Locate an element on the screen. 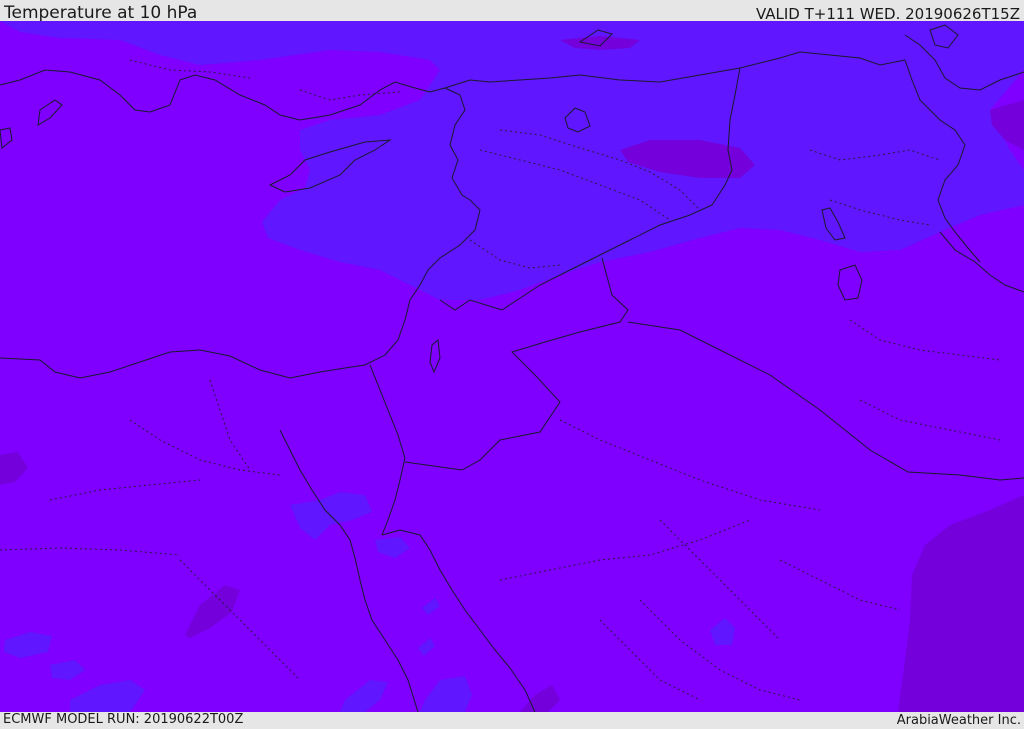  model-run-label: ECMWF MODEL RUN: 20190622T00Z is located at coordinates (123, 719).